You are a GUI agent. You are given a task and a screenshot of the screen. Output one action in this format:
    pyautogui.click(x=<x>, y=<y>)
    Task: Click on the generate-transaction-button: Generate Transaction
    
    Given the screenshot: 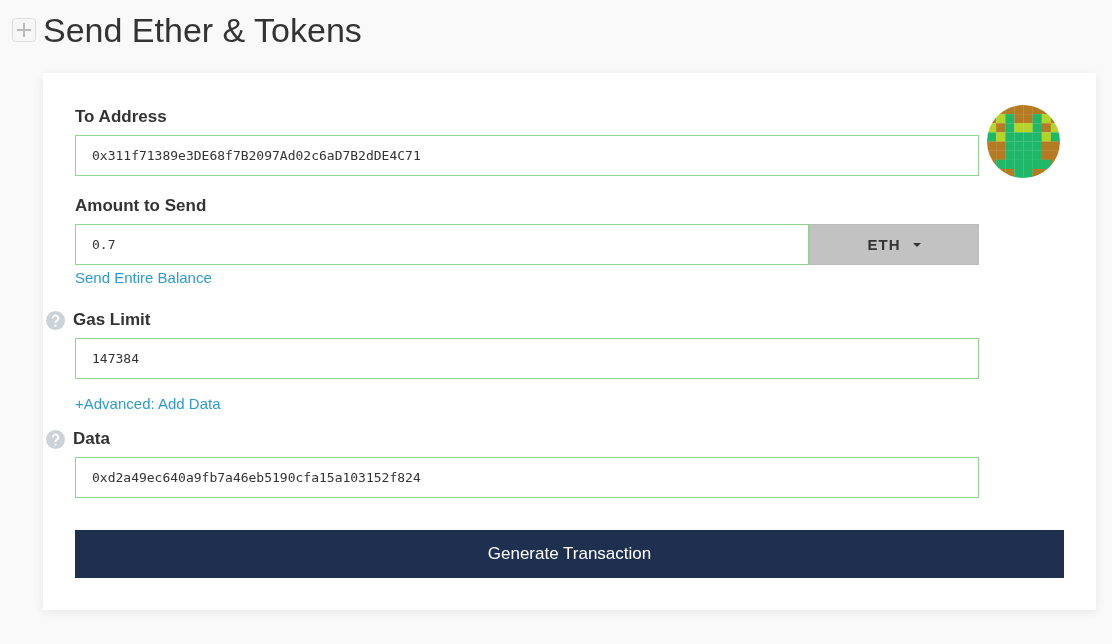 What is the action you would take?
    pyautogui.click(x=569, y=554)
    